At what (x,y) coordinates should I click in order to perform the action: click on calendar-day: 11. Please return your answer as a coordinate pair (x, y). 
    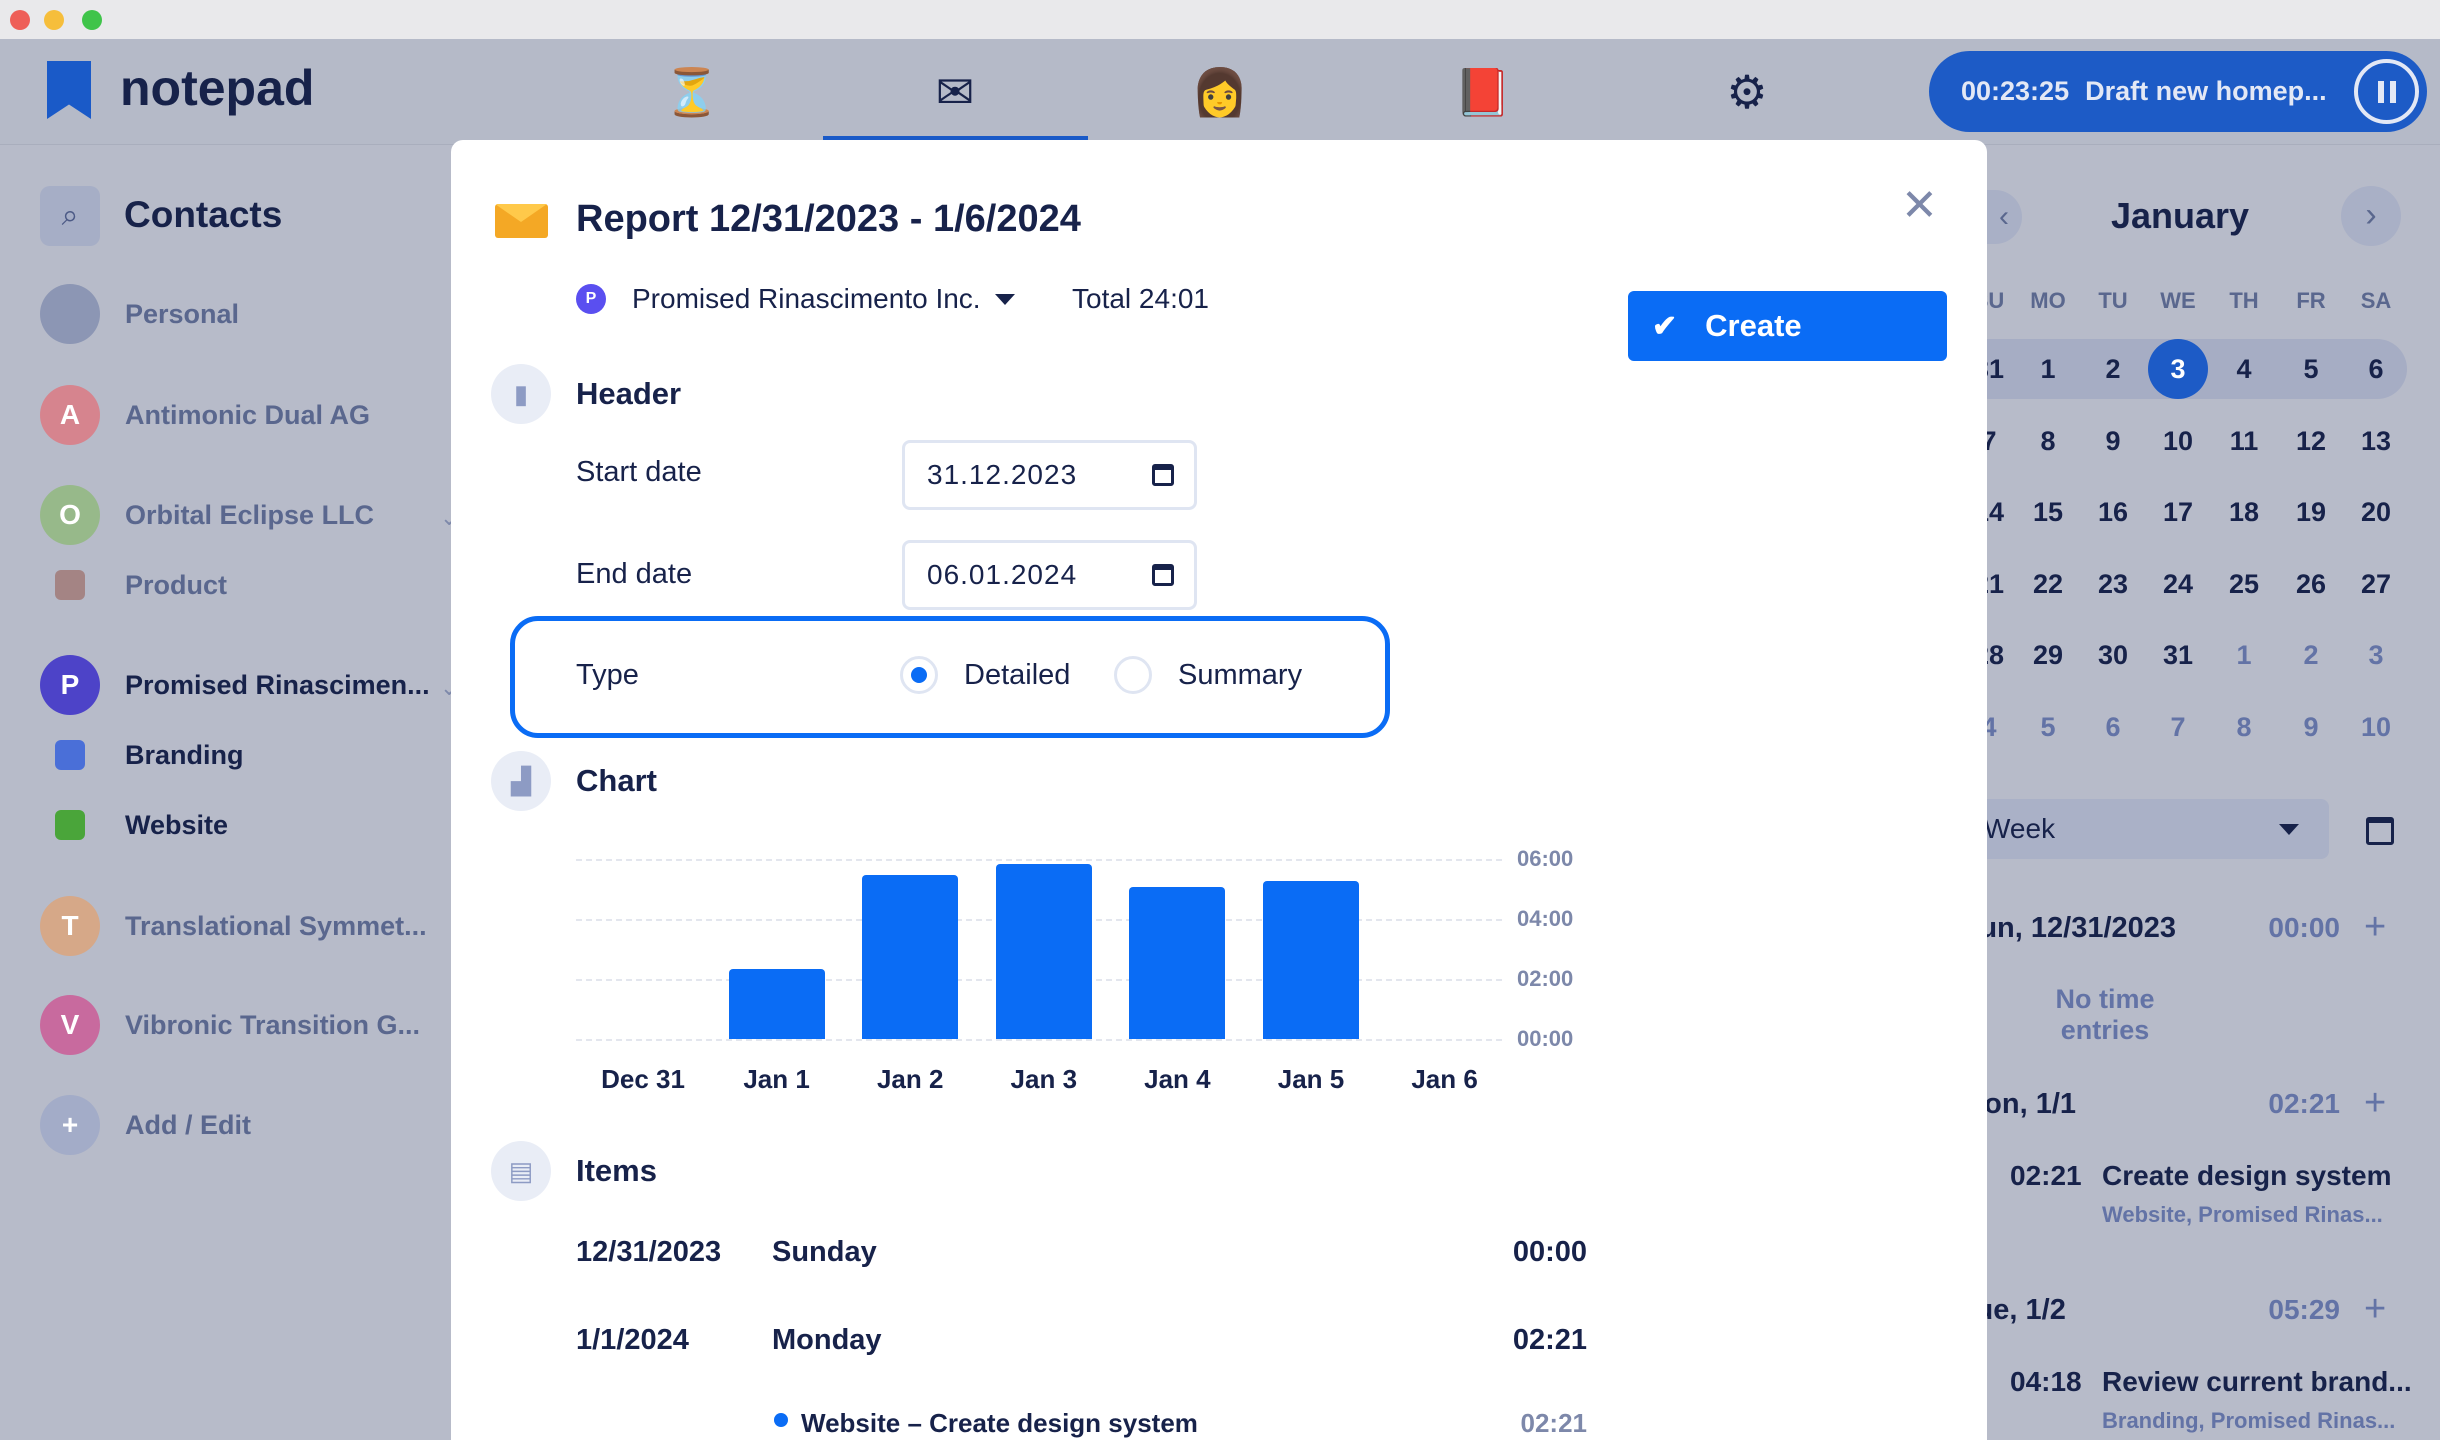
    Looking at the image, I should click on (2244, 441).